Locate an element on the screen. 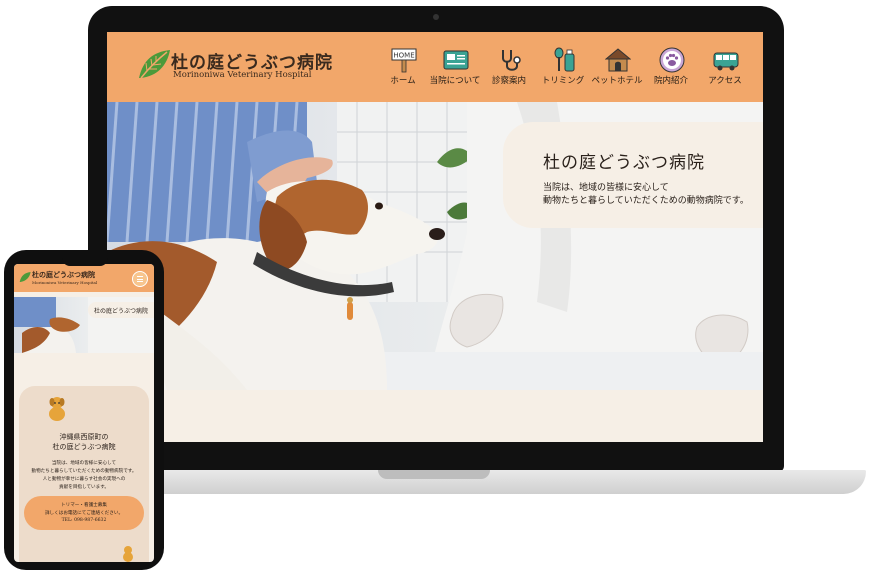 Image resolution: width=870 pixels, height=574 pixels. hero-card is located at coordinates (633, 175).